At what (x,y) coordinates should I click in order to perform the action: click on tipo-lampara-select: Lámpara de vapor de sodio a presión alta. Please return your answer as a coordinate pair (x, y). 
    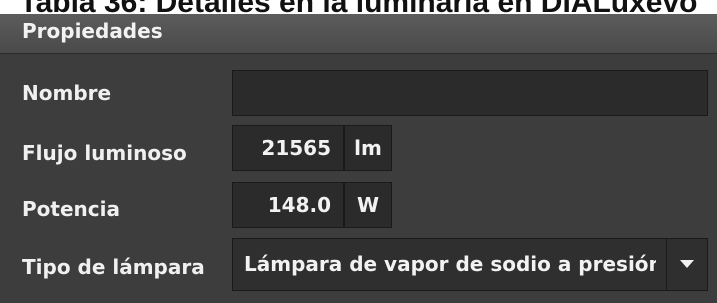
    Looking at the image, I should click on (470, 264).